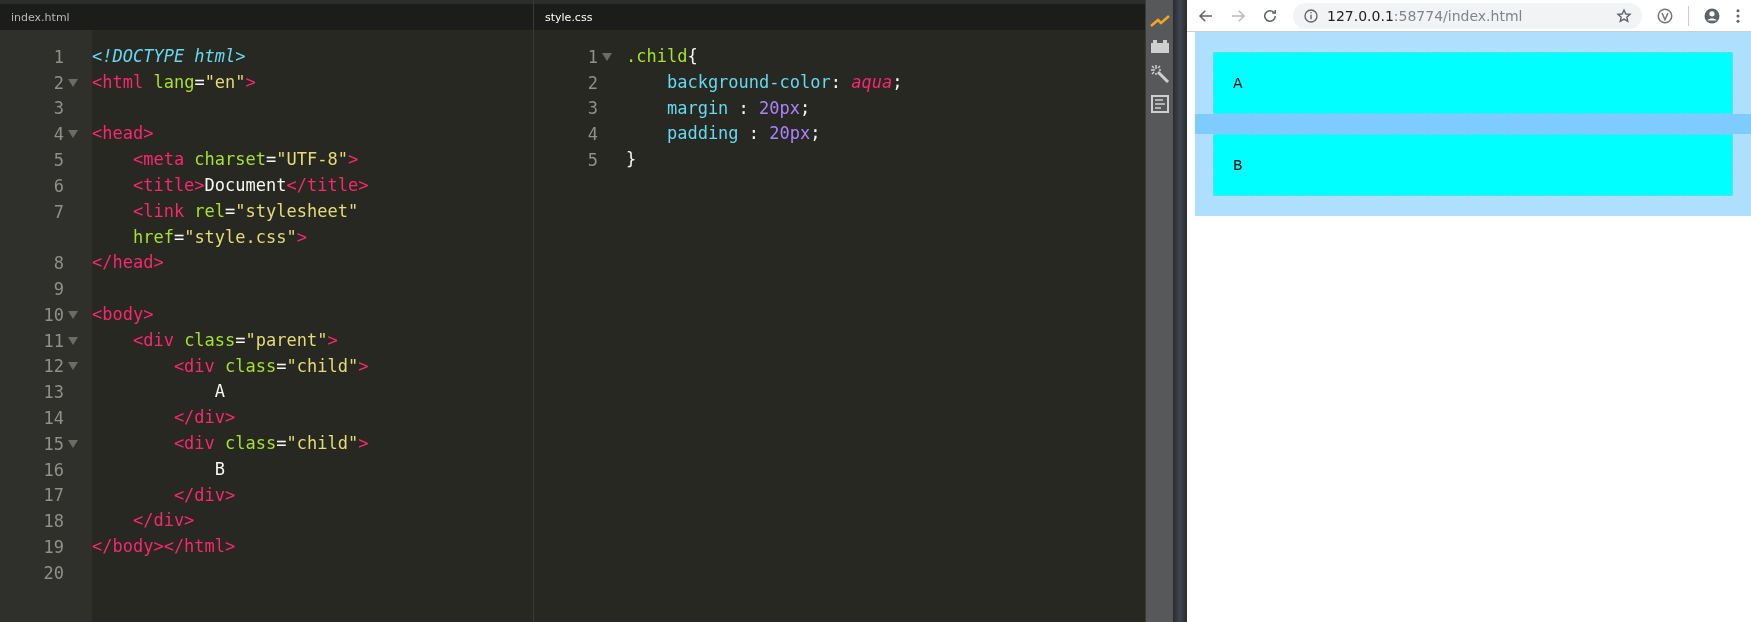 This screenshot has height=622, width=1751. What do you see at coordinates (53, 469) in the screenshot?
I see `line-number: 16` at bounding box center [53, 469].